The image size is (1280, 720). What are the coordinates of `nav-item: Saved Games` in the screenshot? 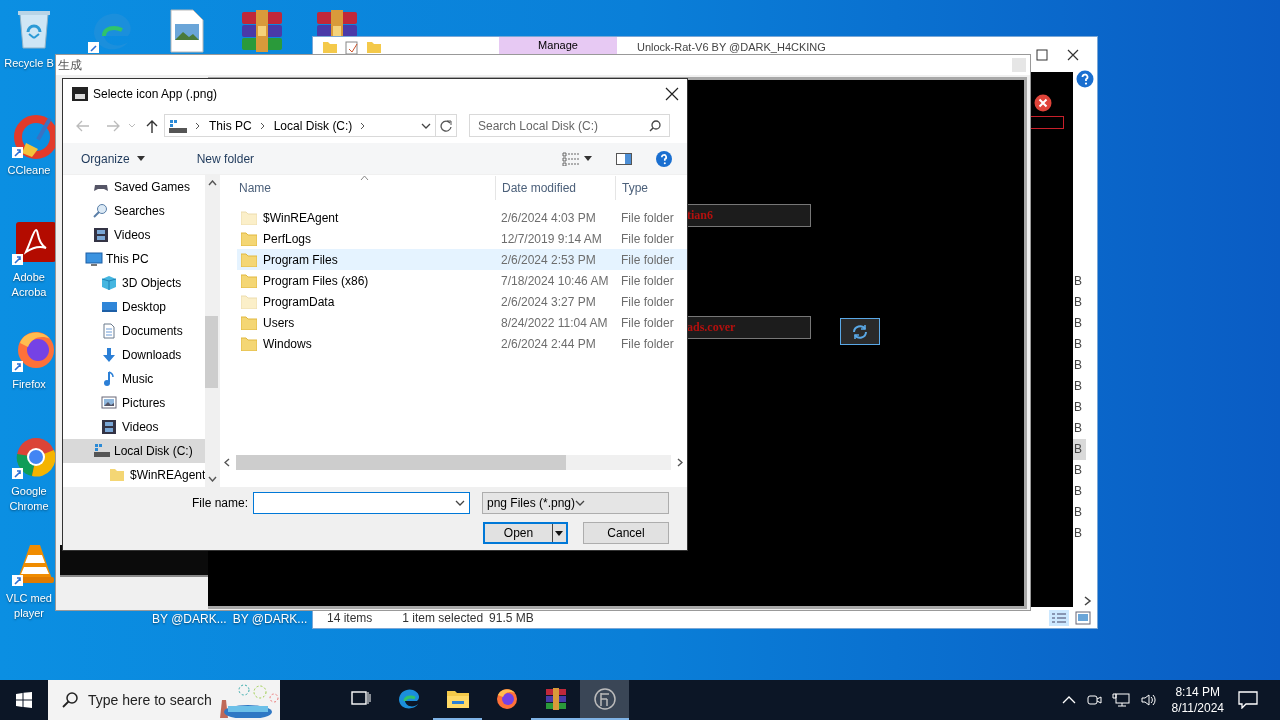 It's located at (134, 187).